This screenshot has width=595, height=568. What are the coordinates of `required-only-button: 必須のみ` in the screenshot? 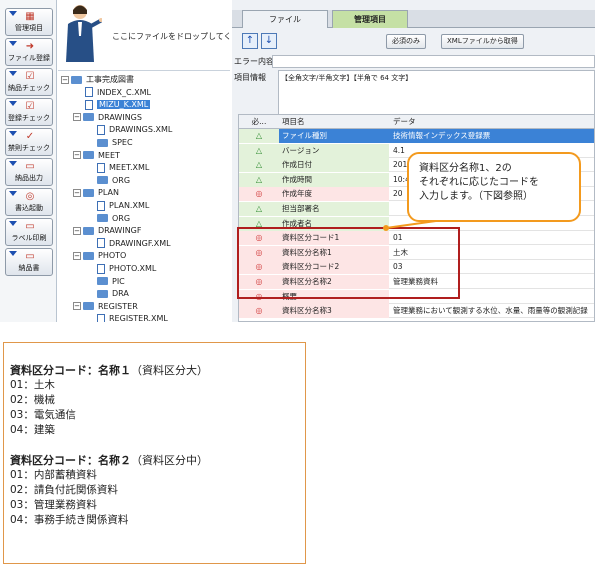 It's located at (406, 41).